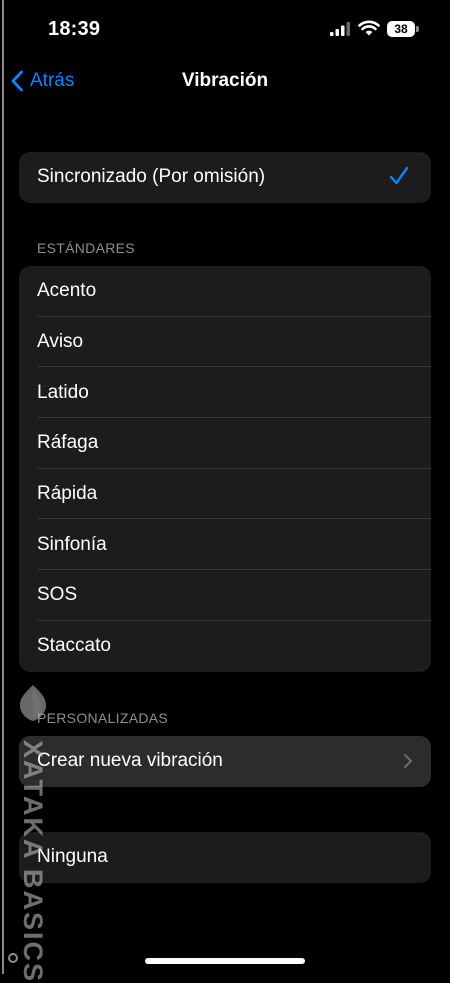 The image size is (450, 983). Describe the element at coordinates (225, 342) in the screenshot. I see `option-aviso: Aviso` at that location.